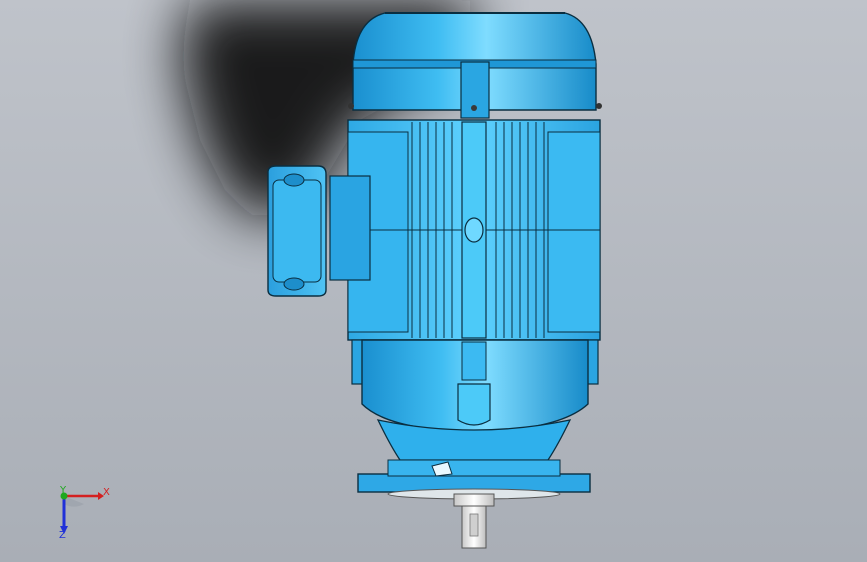 The image size is (867, 562). What do you see at coordinates (474, 521) in the screenshot?
I see `output-shaft` at bounding box center [474, 521].